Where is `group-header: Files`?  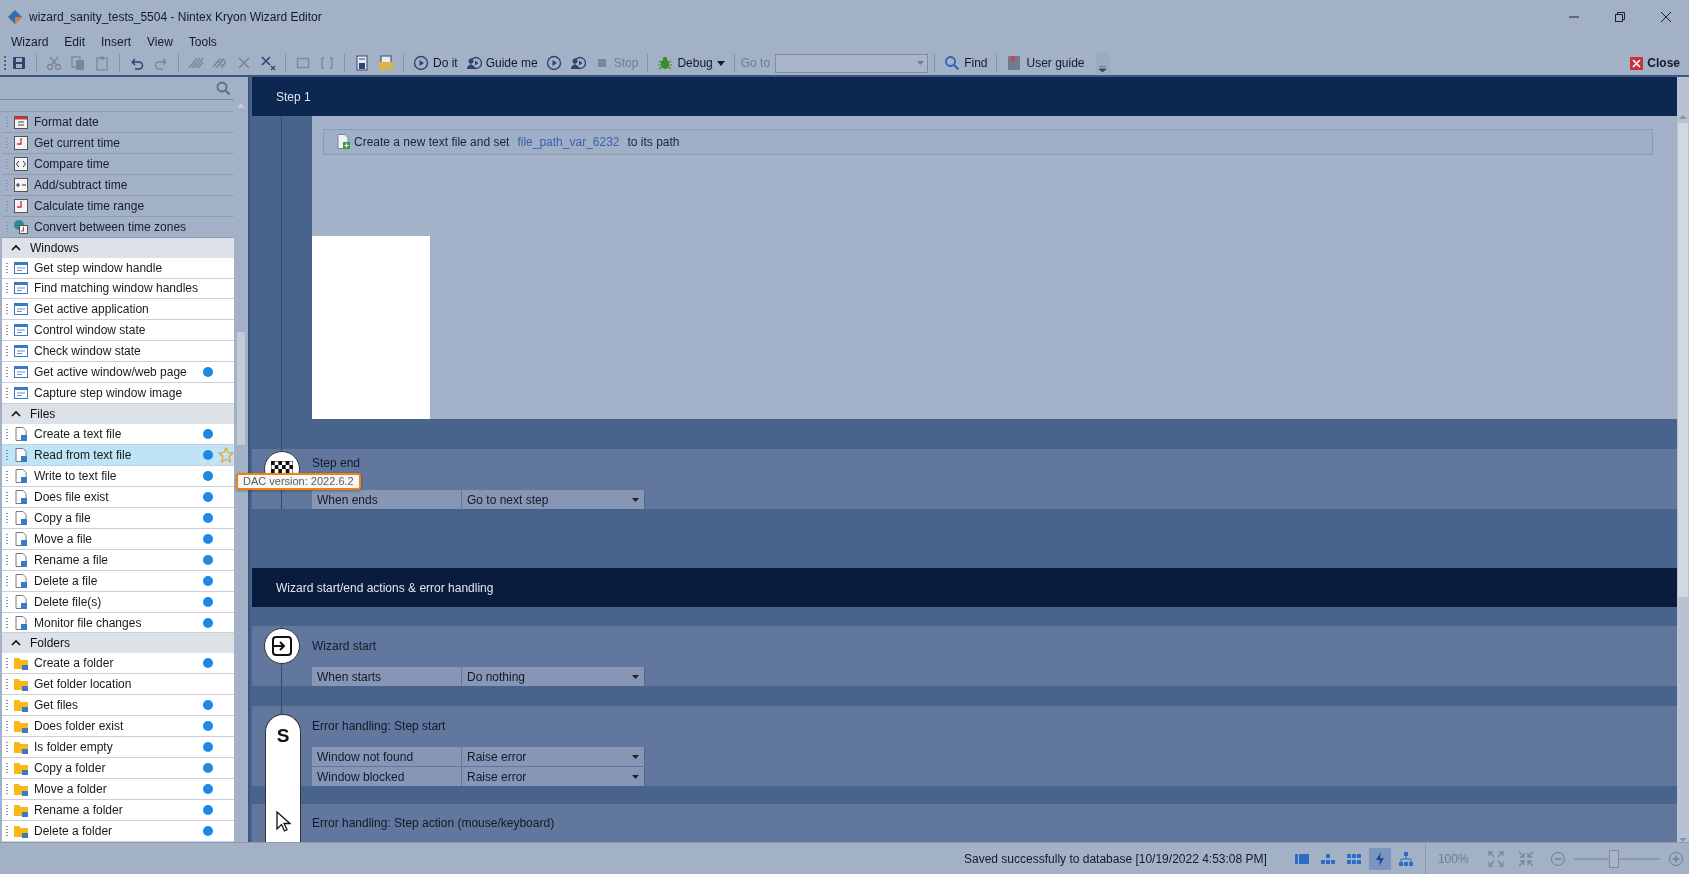 group-header: Files is located at coordinates (118, 414).